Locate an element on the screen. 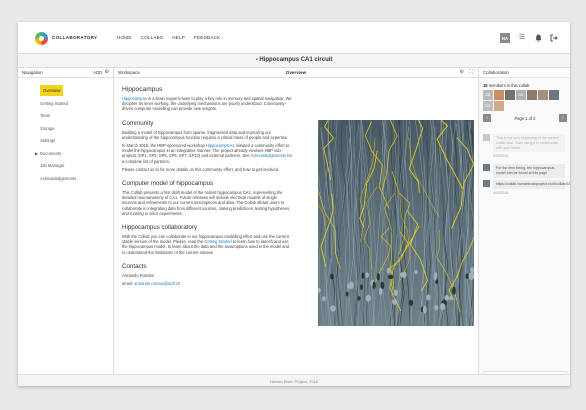 The width and height of the screenshot is (586, 410). email-label: email: is located at coordinates (128, 284).